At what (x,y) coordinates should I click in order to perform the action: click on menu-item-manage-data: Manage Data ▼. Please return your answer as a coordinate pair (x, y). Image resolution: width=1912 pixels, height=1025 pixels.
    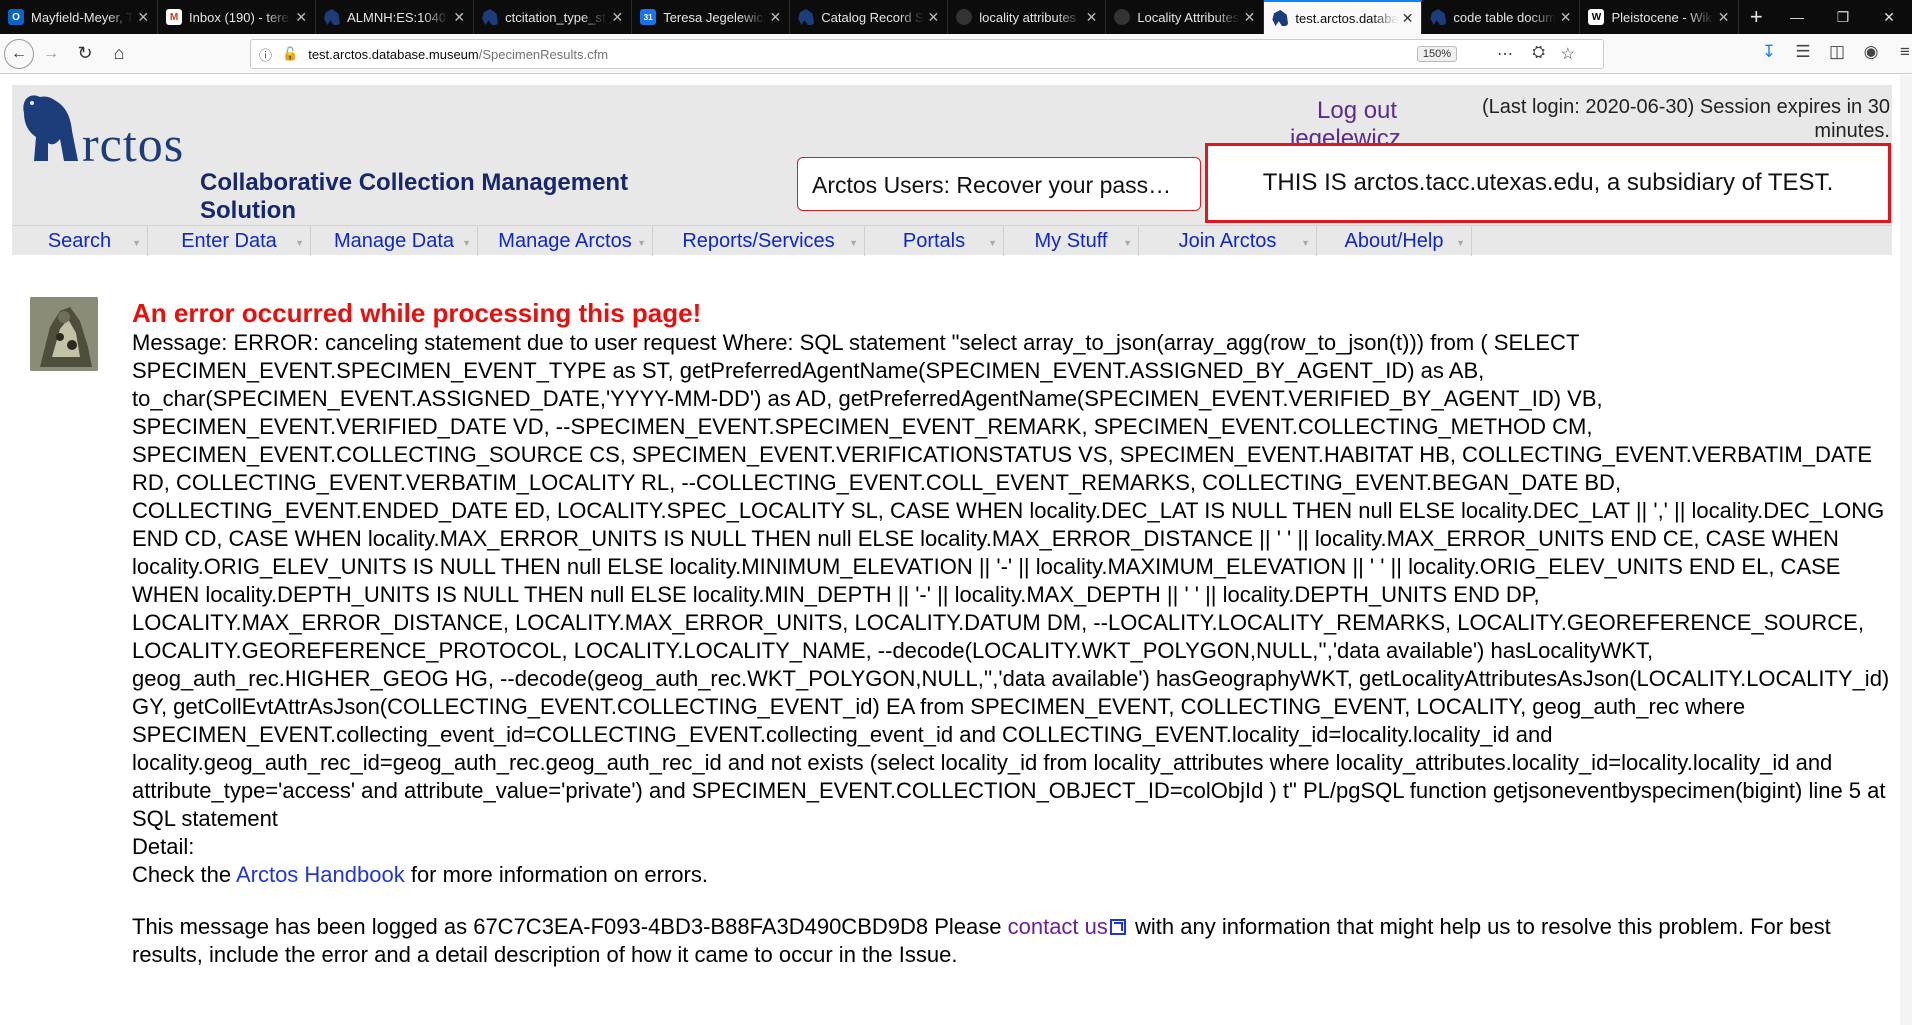
    Looking at the image, I should click on (394, 241).